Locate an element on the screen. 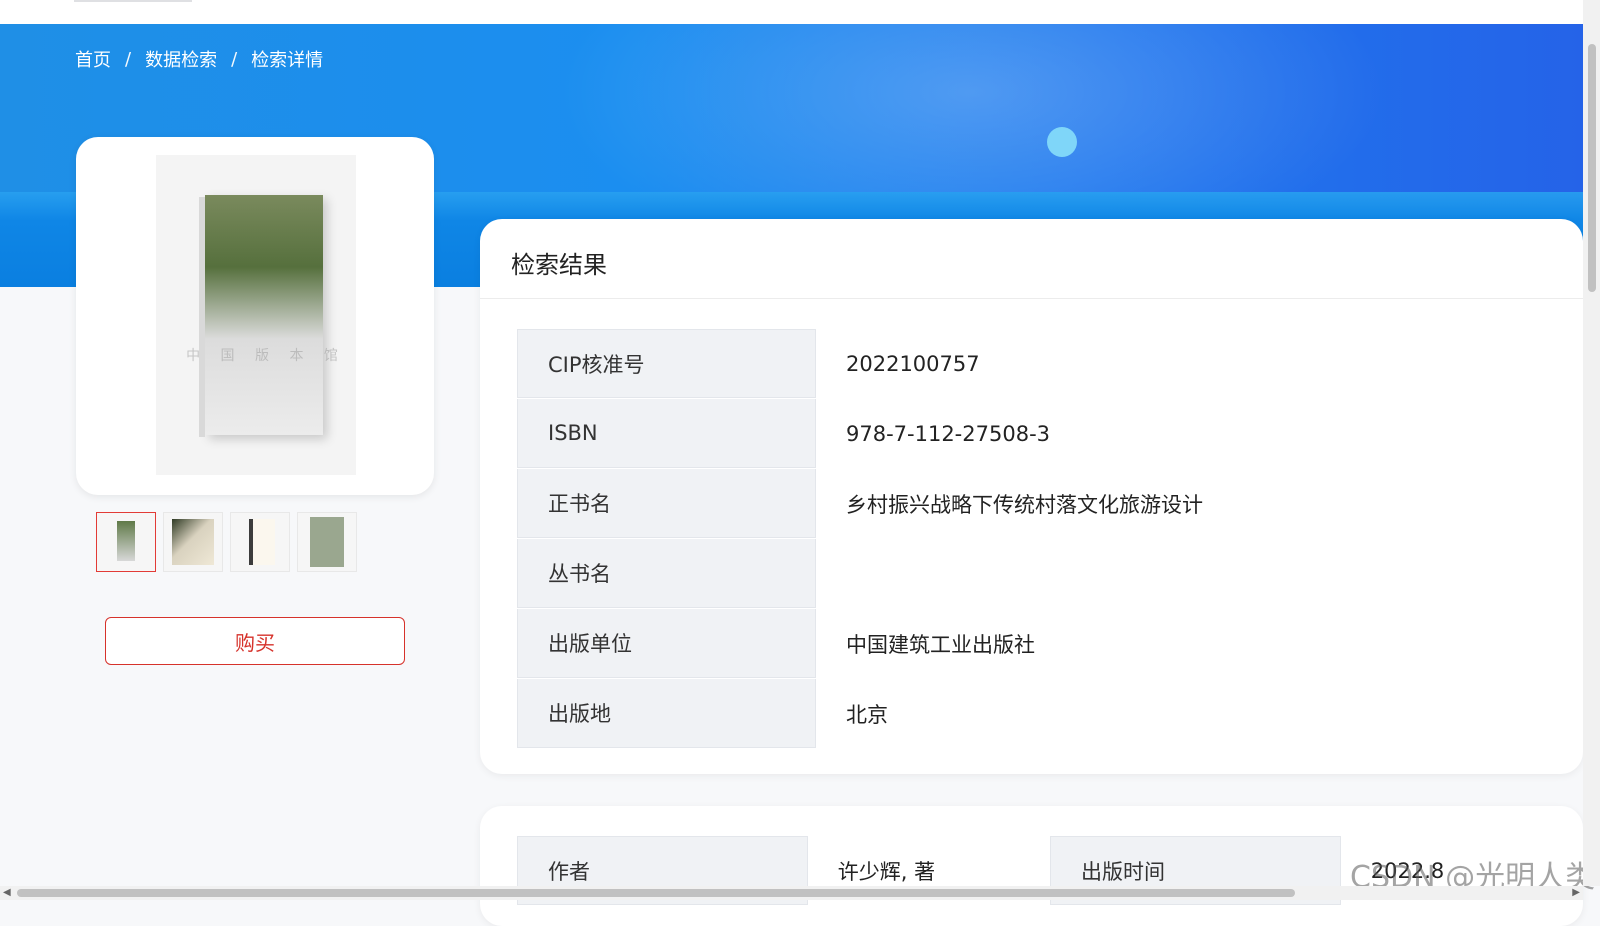  cover-watermark: 中 国 版 本 馆 is located at coordinates (266, 356).